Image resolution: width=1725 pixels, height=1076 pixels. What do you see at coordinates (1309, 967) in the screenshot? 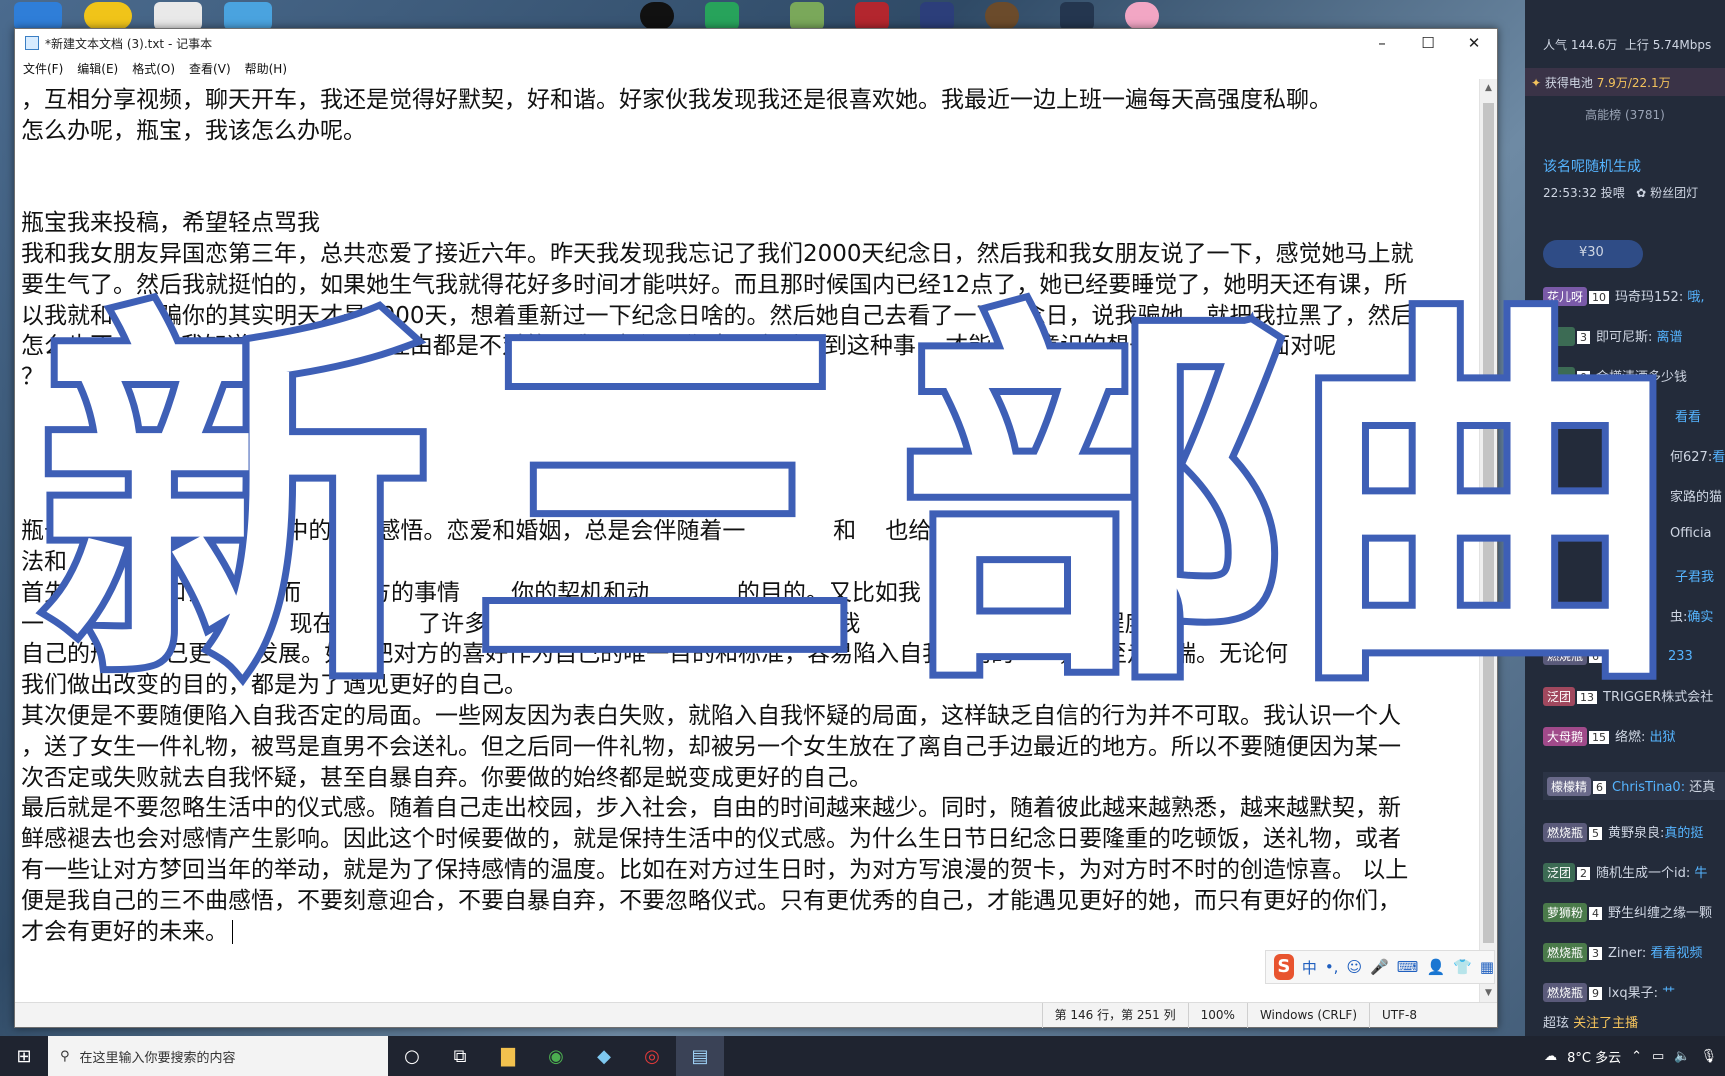
I see `ime-mode: 中` at bounding box center [1309, 967].